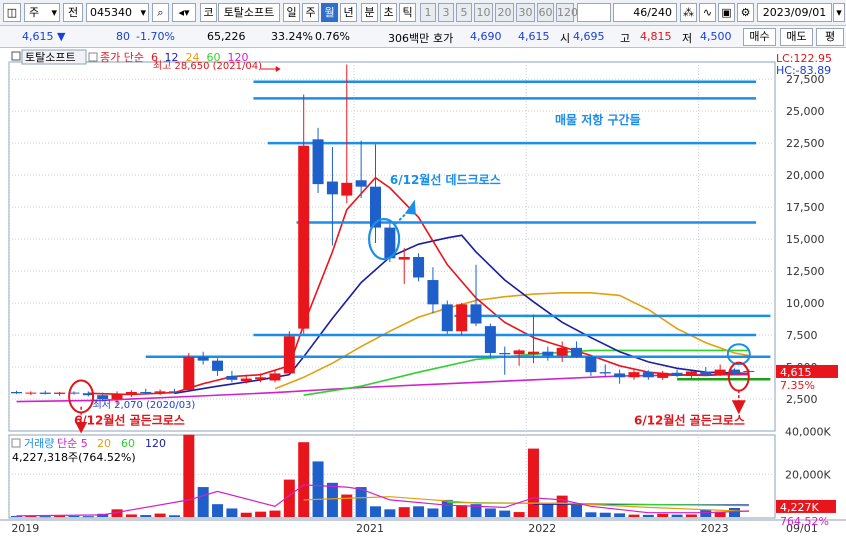  What do you see at coordinates (805, 175) in the screenshot?
I see `y-tick-label: 20,000` at bounding box center [805, 175].